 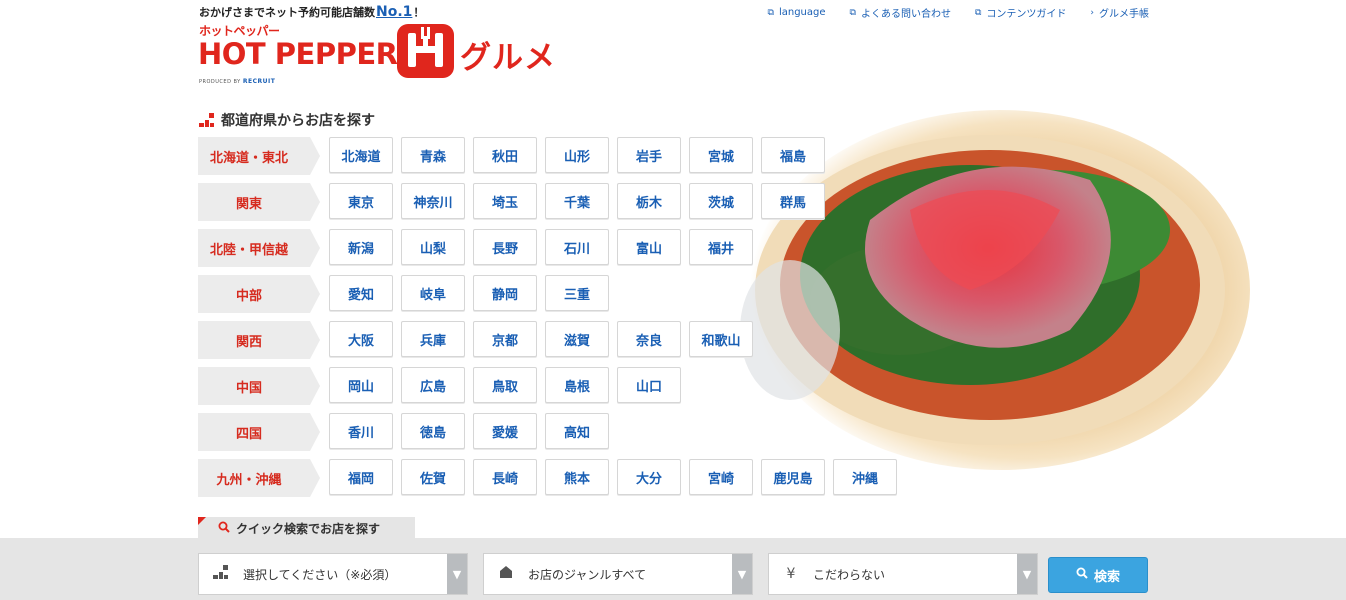 I want to click on pref-button: 佐賀, so click(x=433, y=477).